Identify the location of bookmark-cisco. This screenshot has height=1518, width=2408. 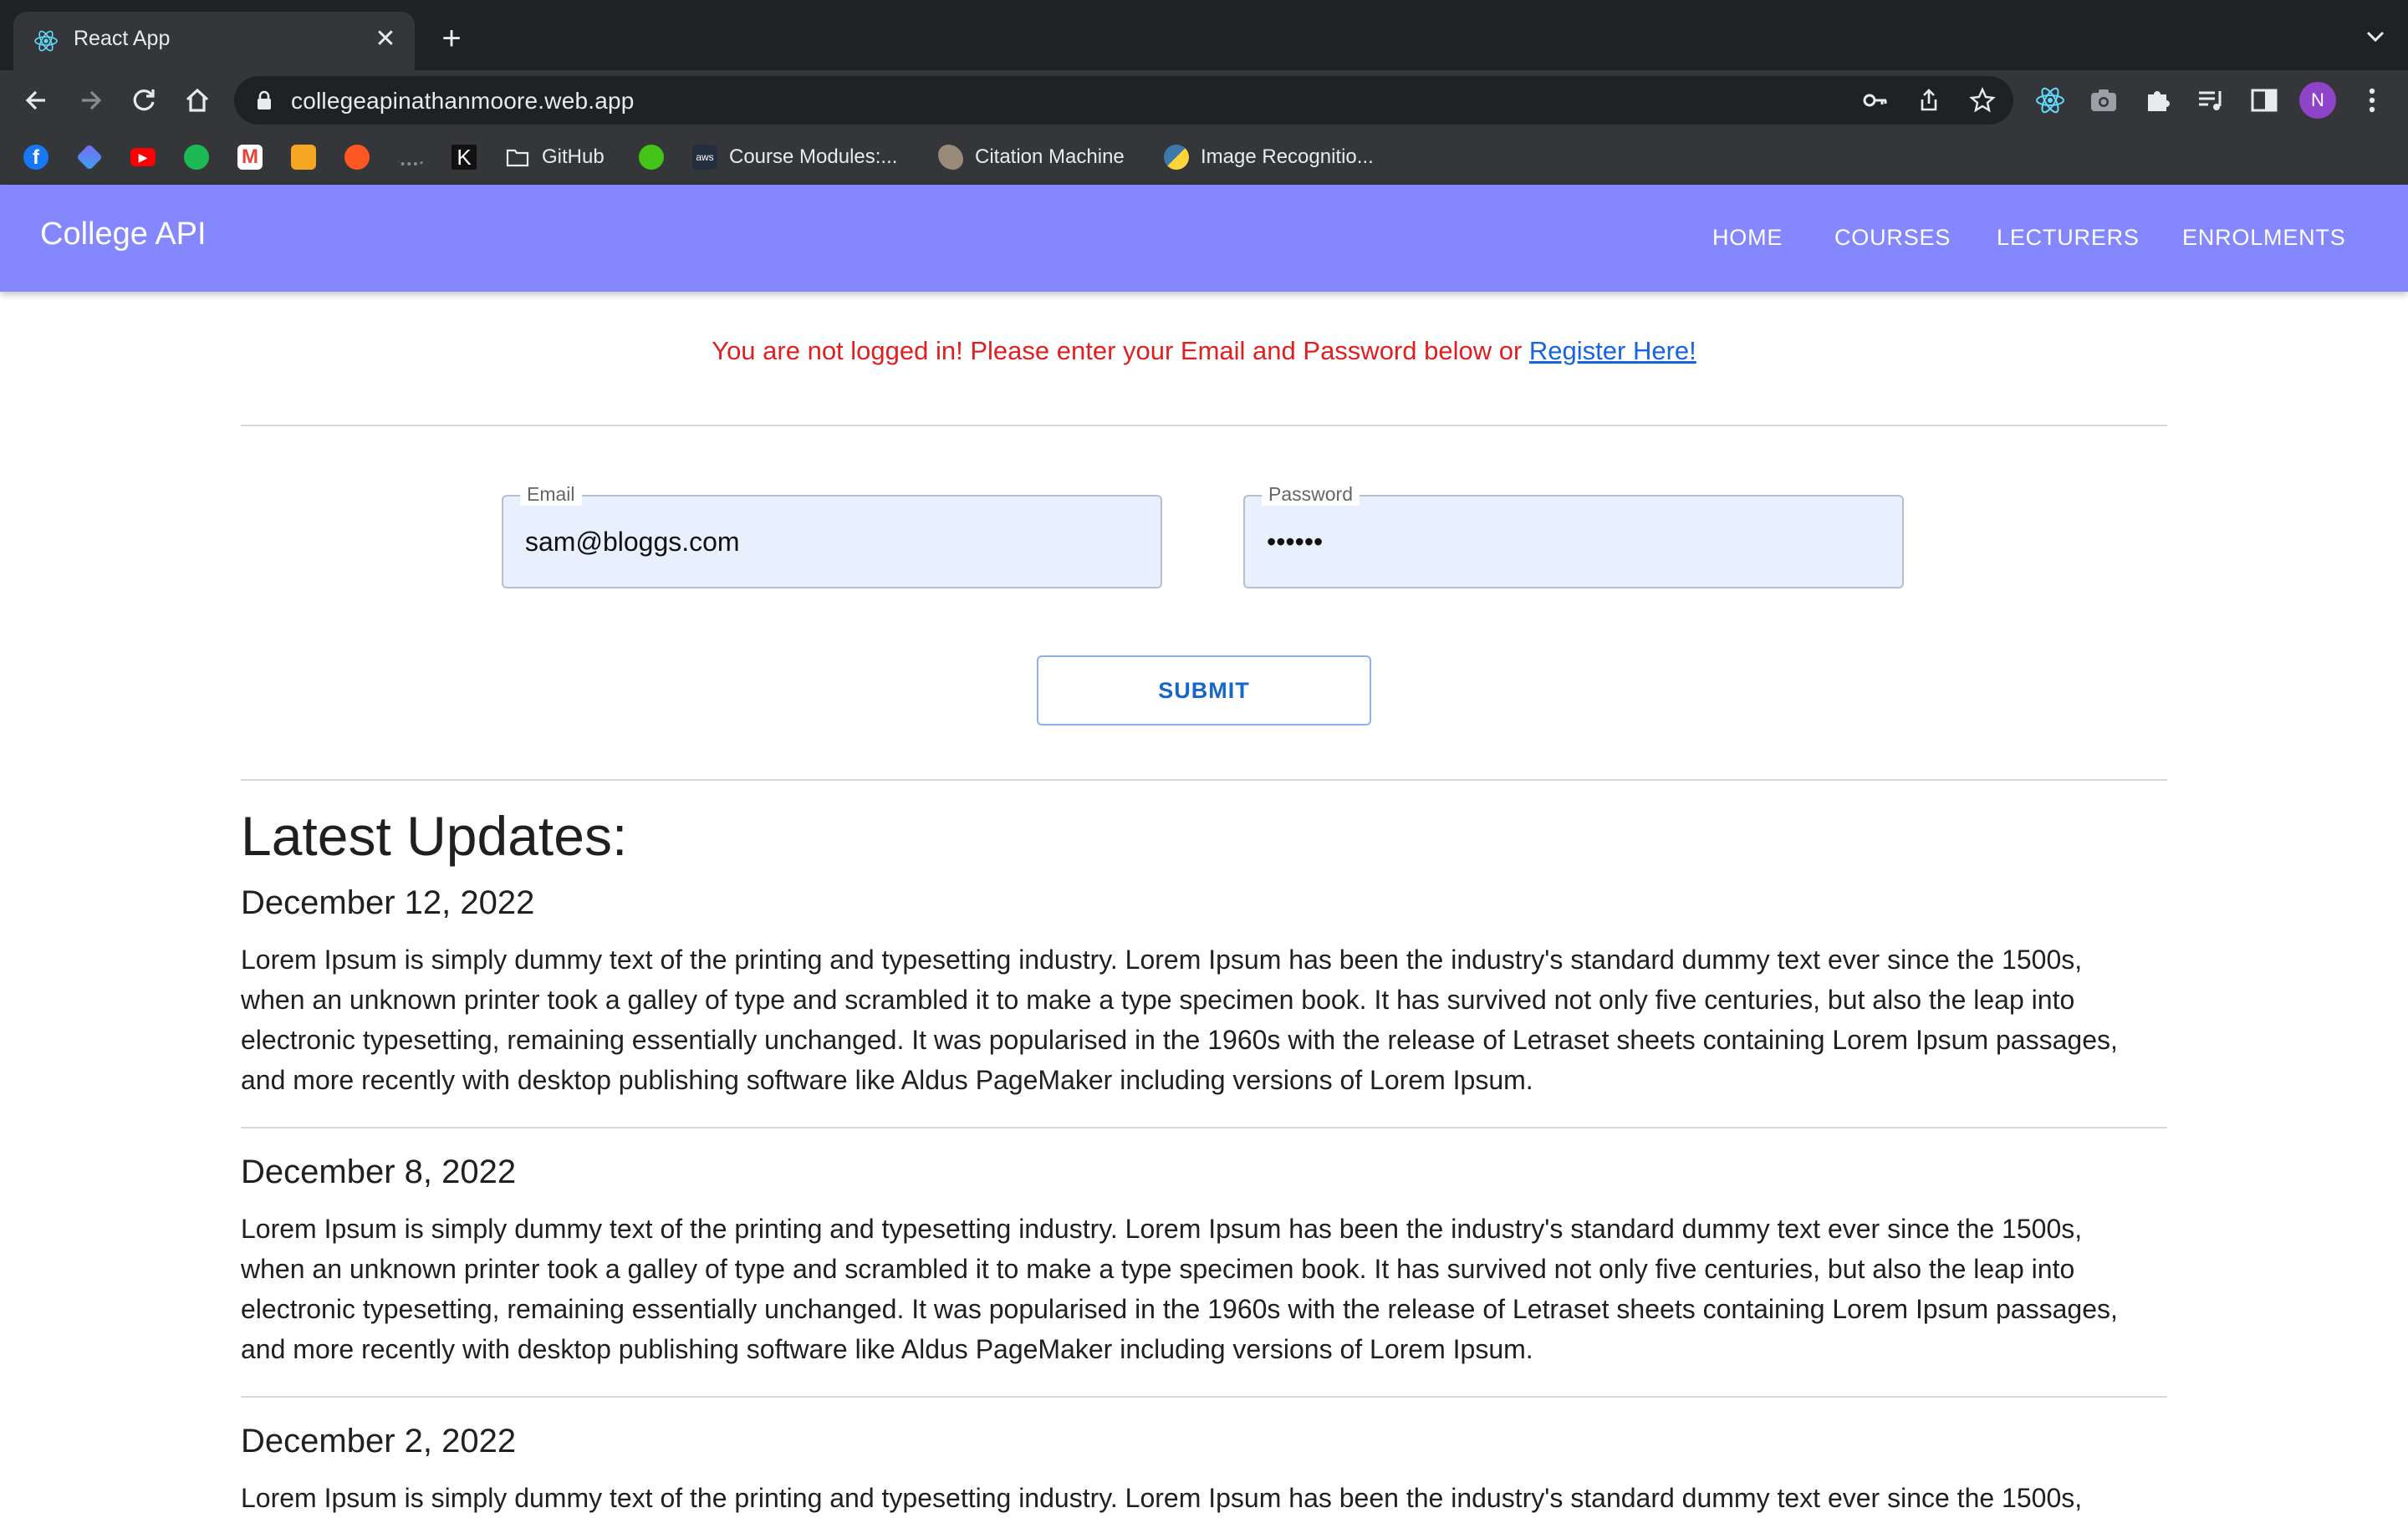
(410, 157).